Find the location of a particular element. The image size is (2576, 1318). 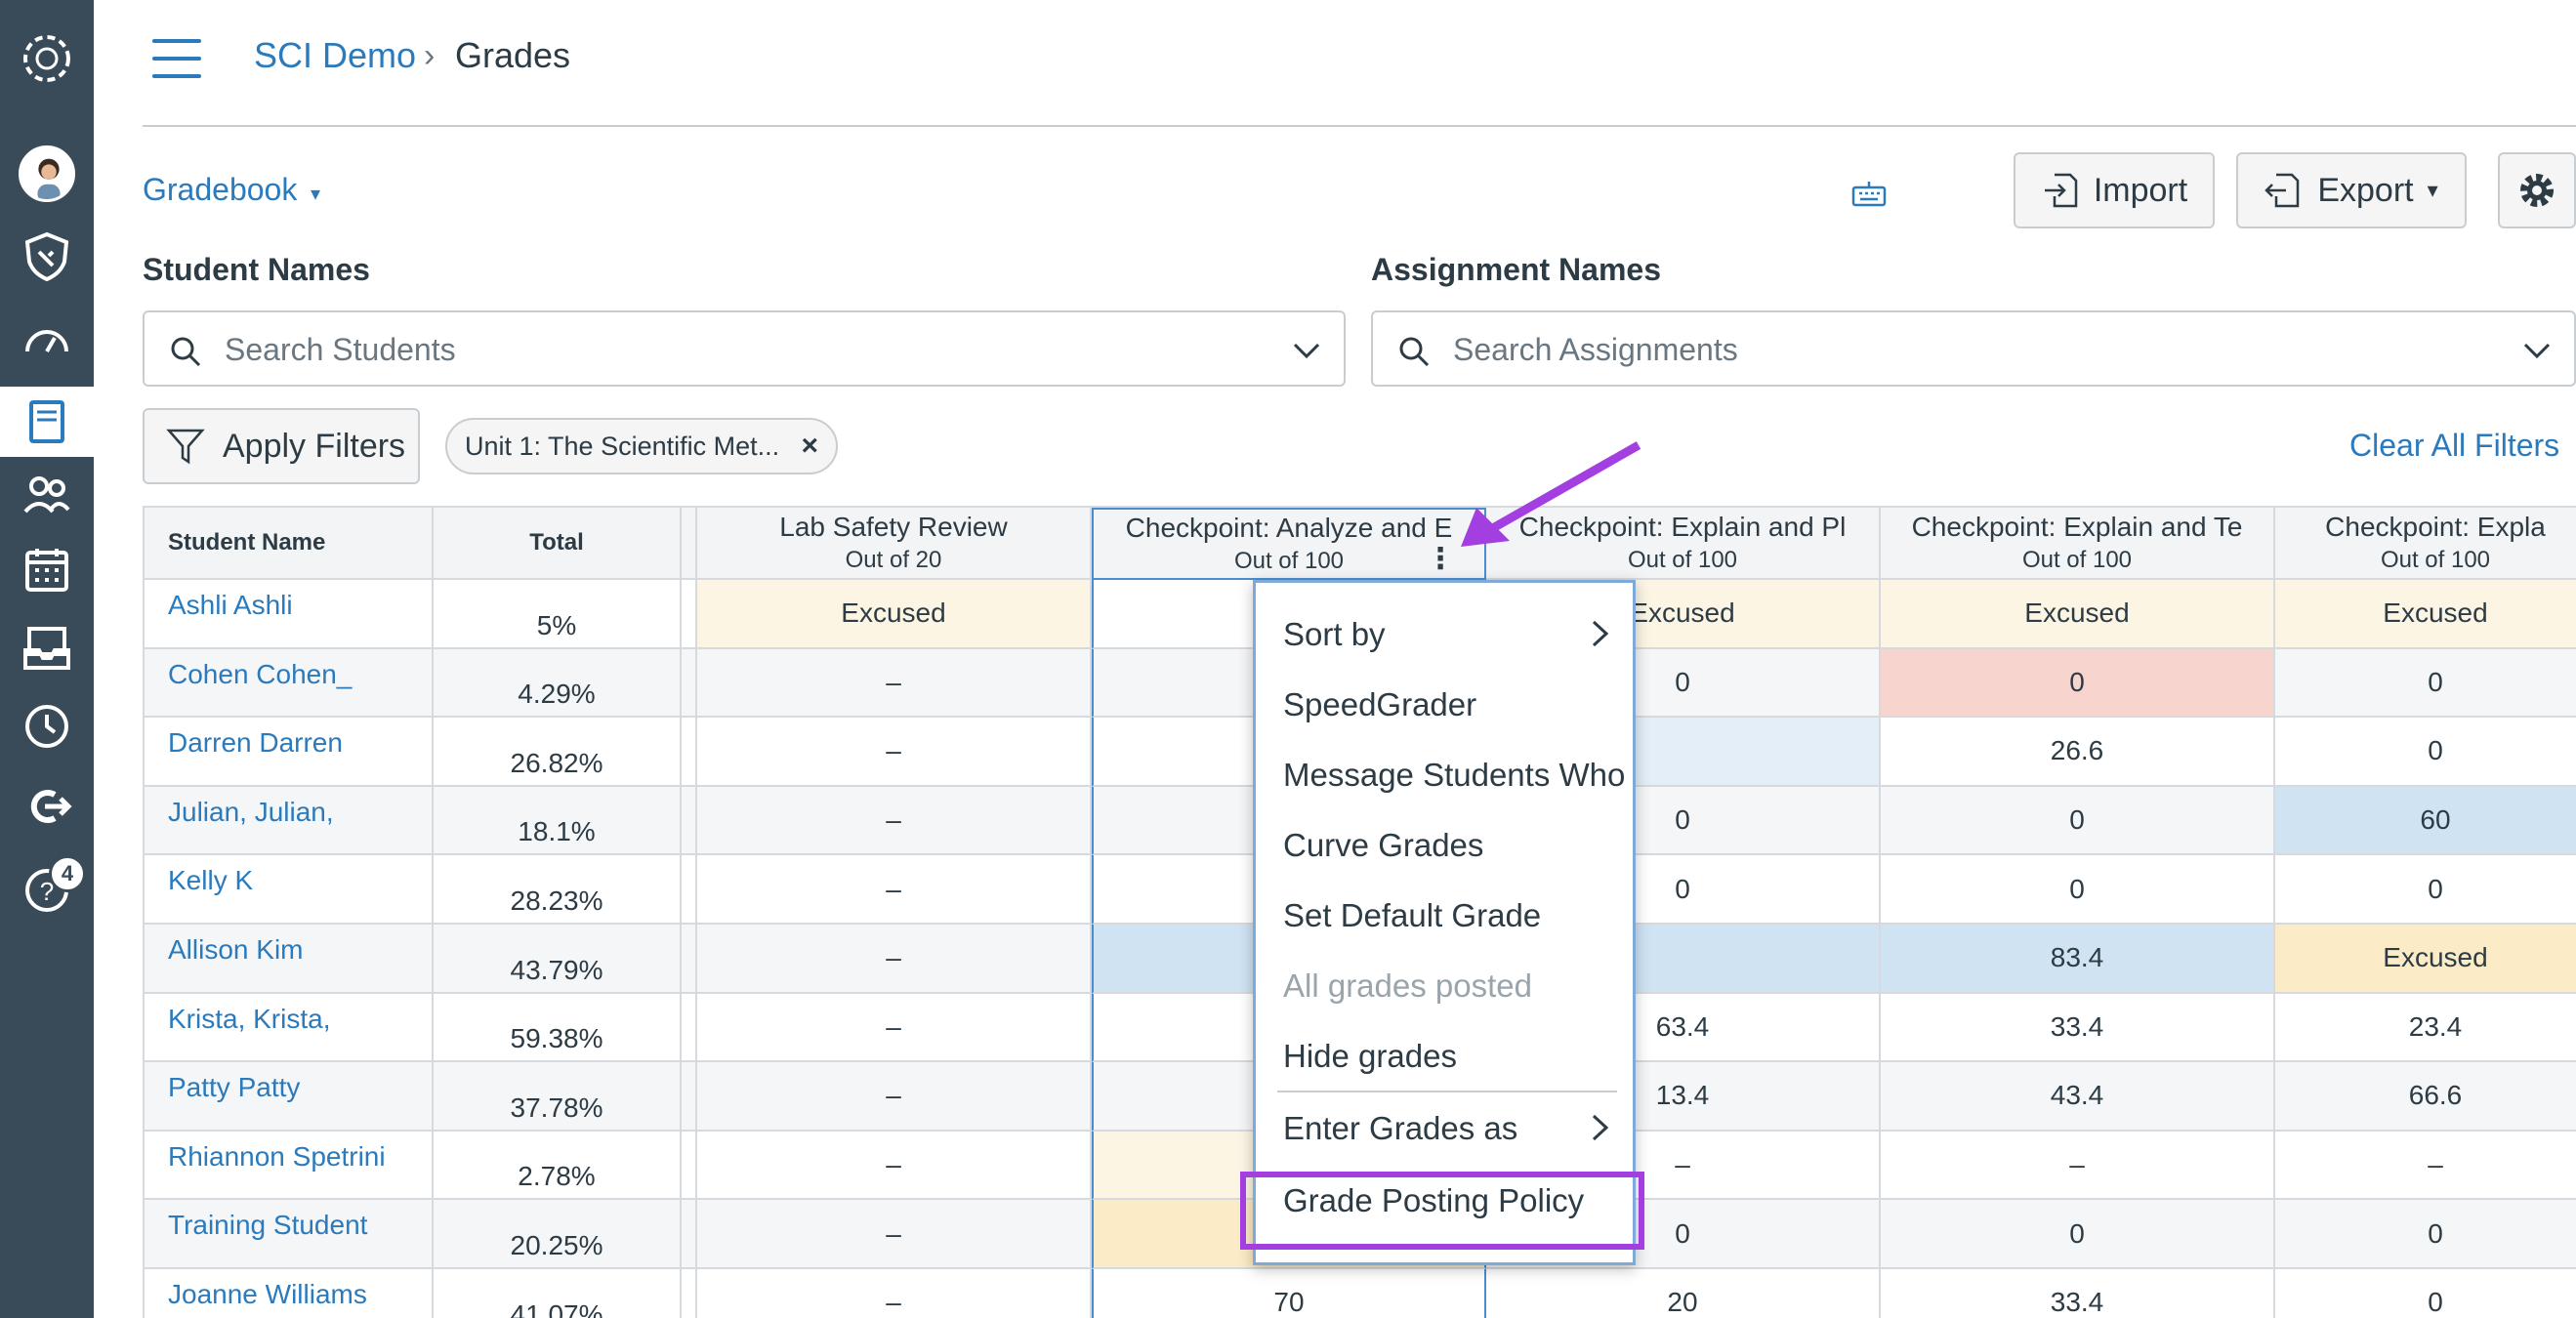

menu-item-hide-grades: Hide grades is located at coordinates (1370, 1056).